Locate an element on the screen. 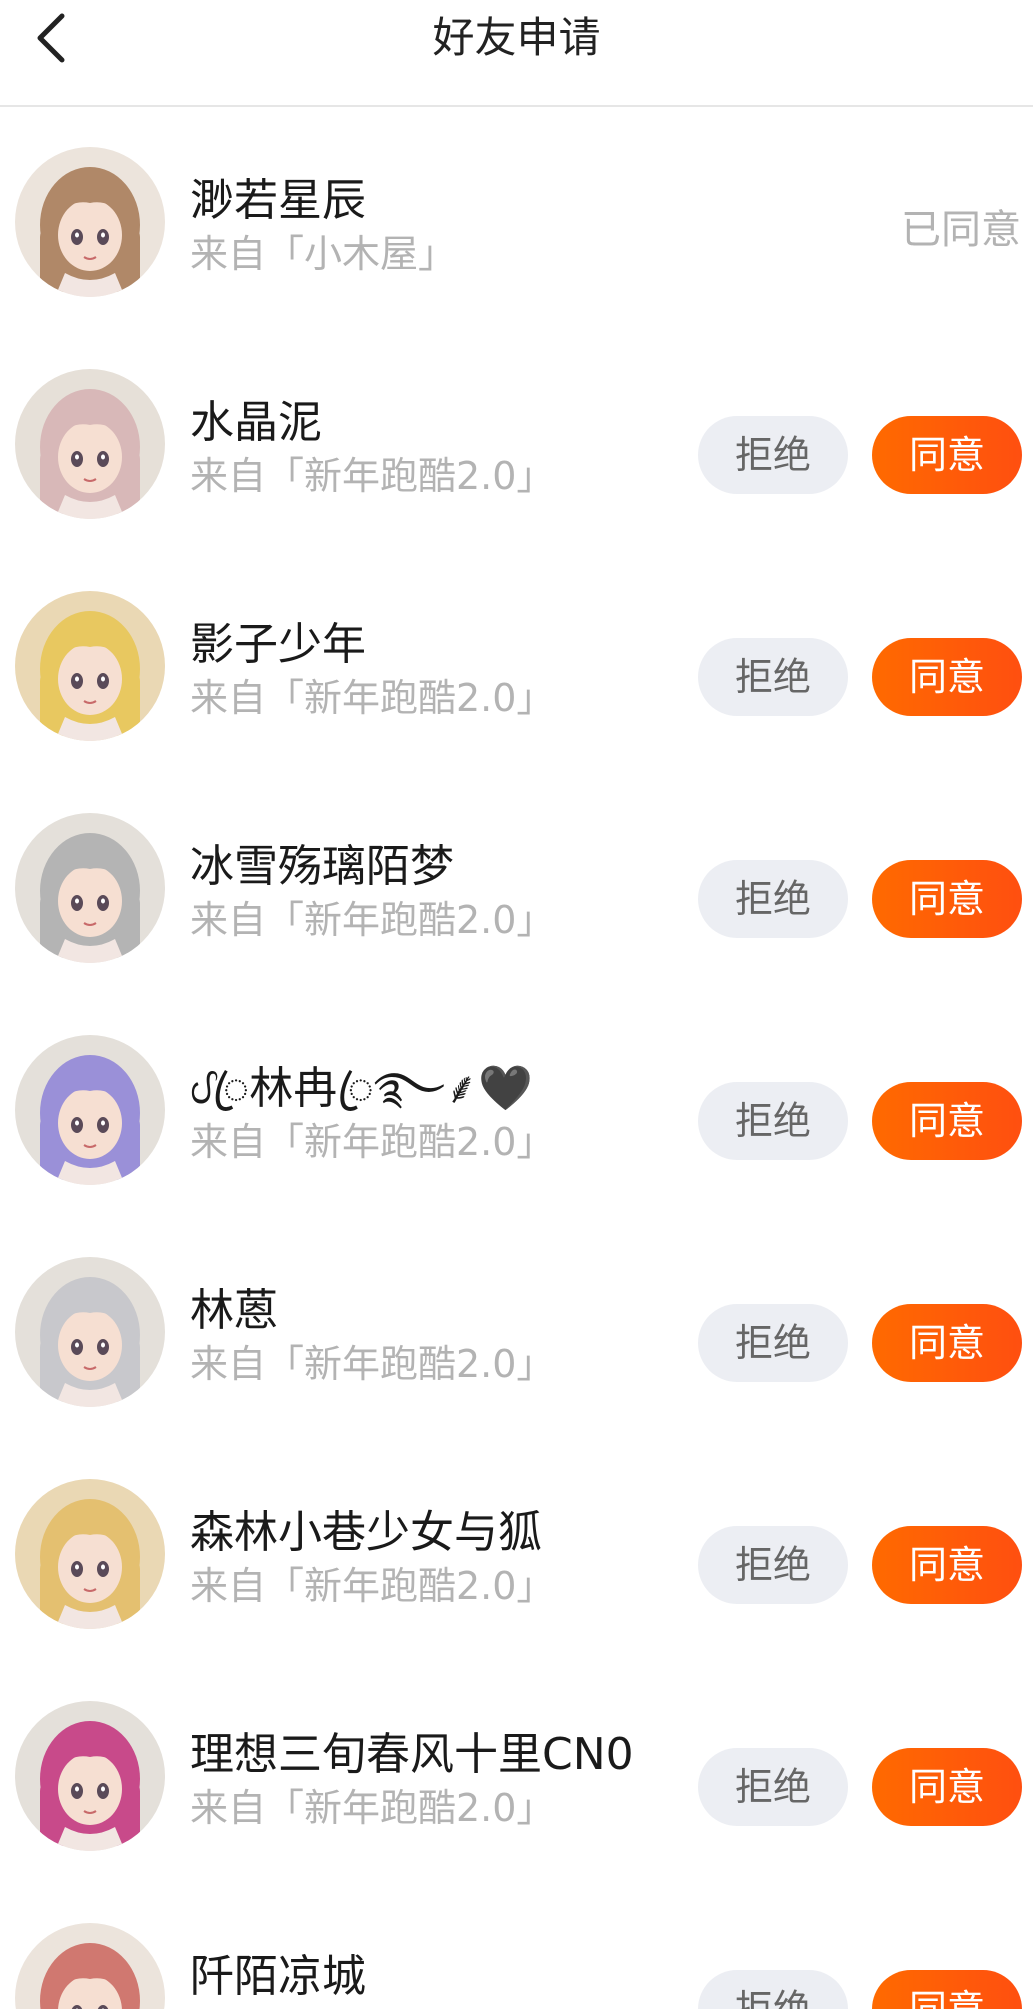  requester-name: 森林小巷少女与狐 is located at coordinates (366, 1532).